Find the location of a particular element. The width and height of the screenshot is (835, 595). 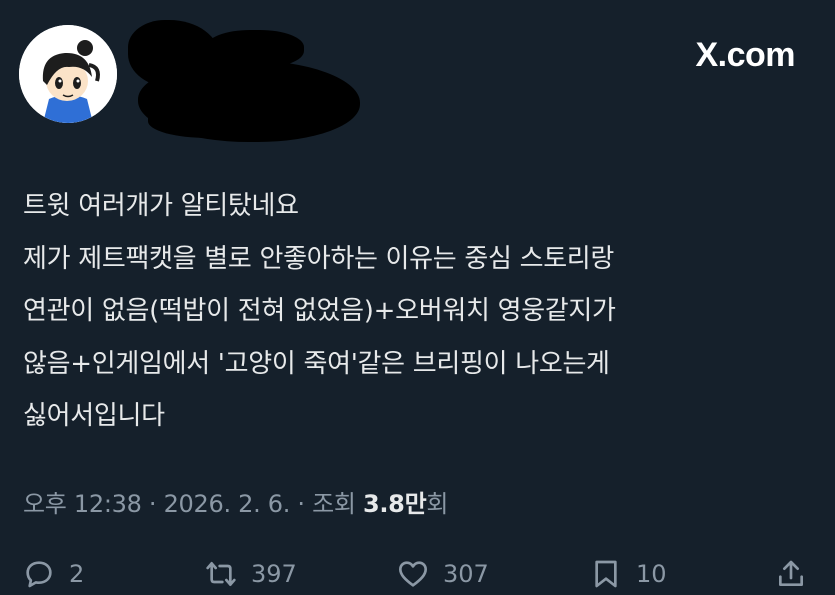

retweet-button: 397 is located at coordinates (251, 574).